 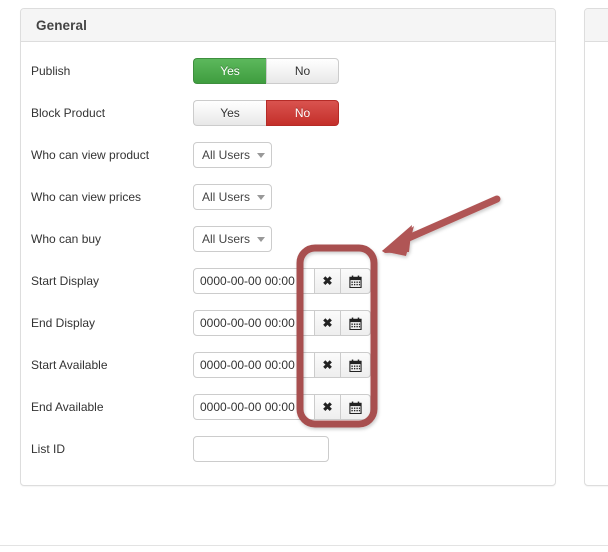 I want to click on end-available-input-group: ✖, so click(x=282, y=407).